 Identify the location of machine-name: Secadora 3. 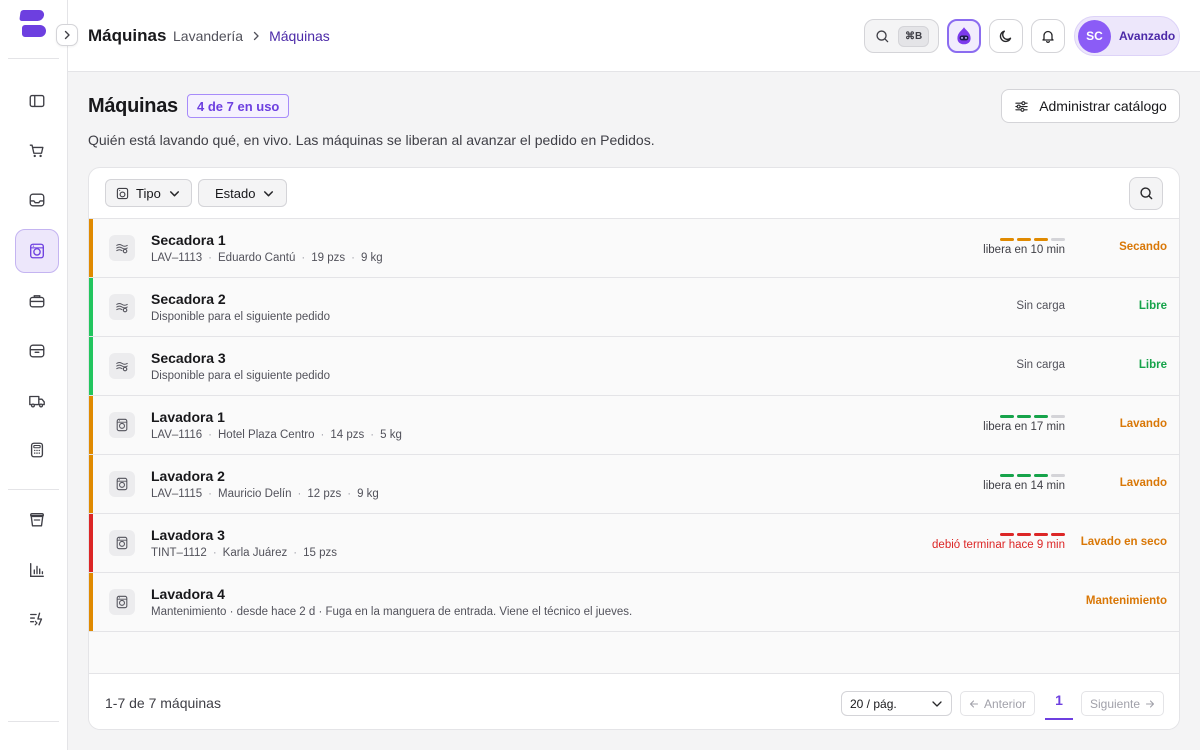
(188, 358).